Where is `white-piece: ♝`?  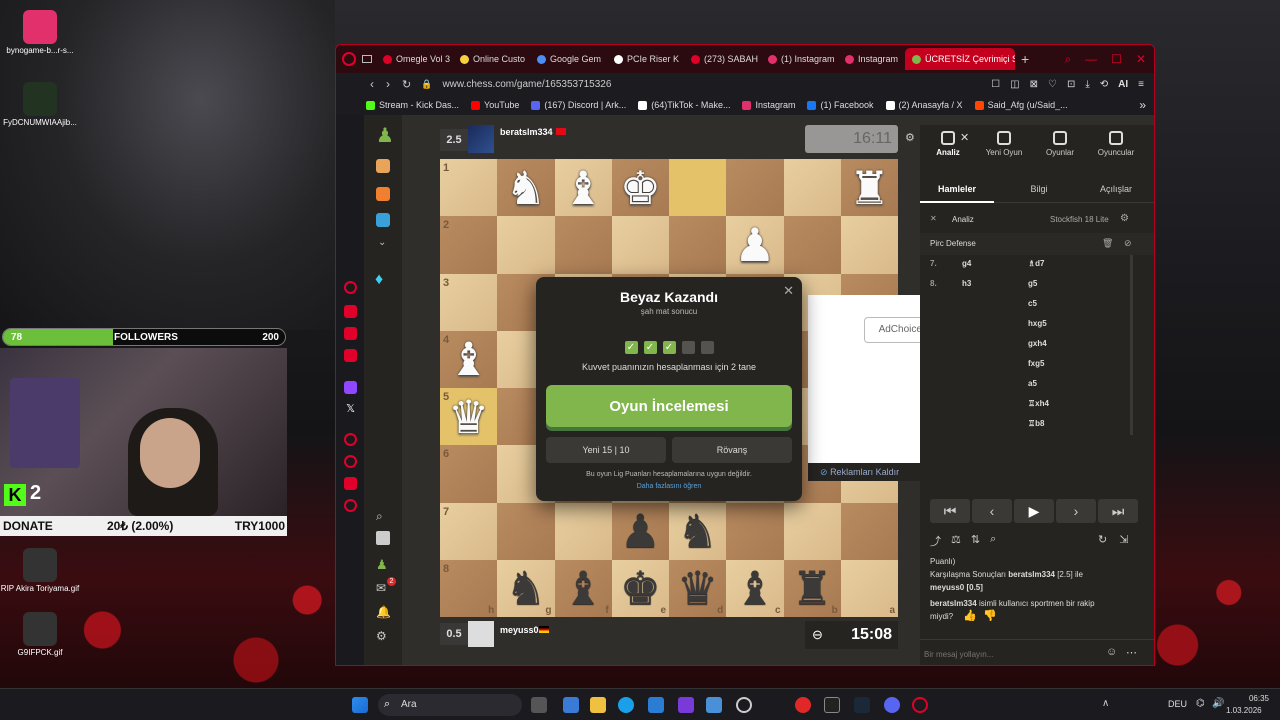
white-piece: ♝ is located at coordinates (583, 187).